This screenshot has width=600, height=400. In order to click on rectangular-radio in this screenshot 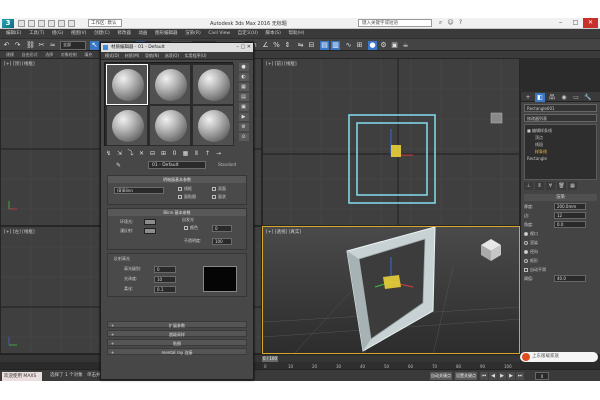, I will do `click(526, 261)`.